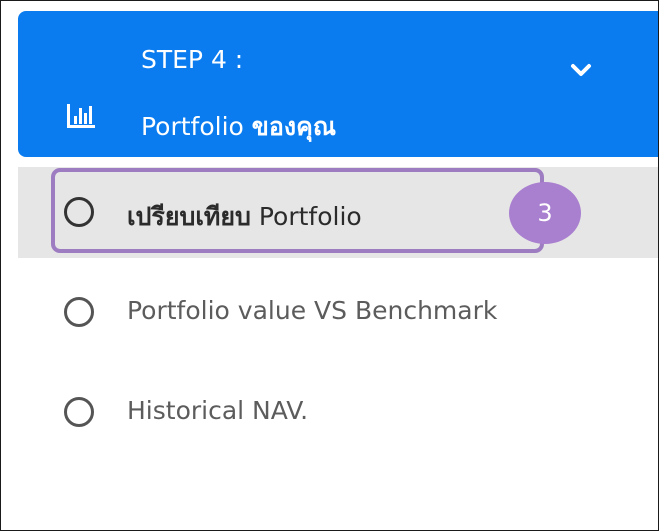  Describe the element at coordinates (297, 210) in the screenshot. I see `annotation-highlight-box` at that location.